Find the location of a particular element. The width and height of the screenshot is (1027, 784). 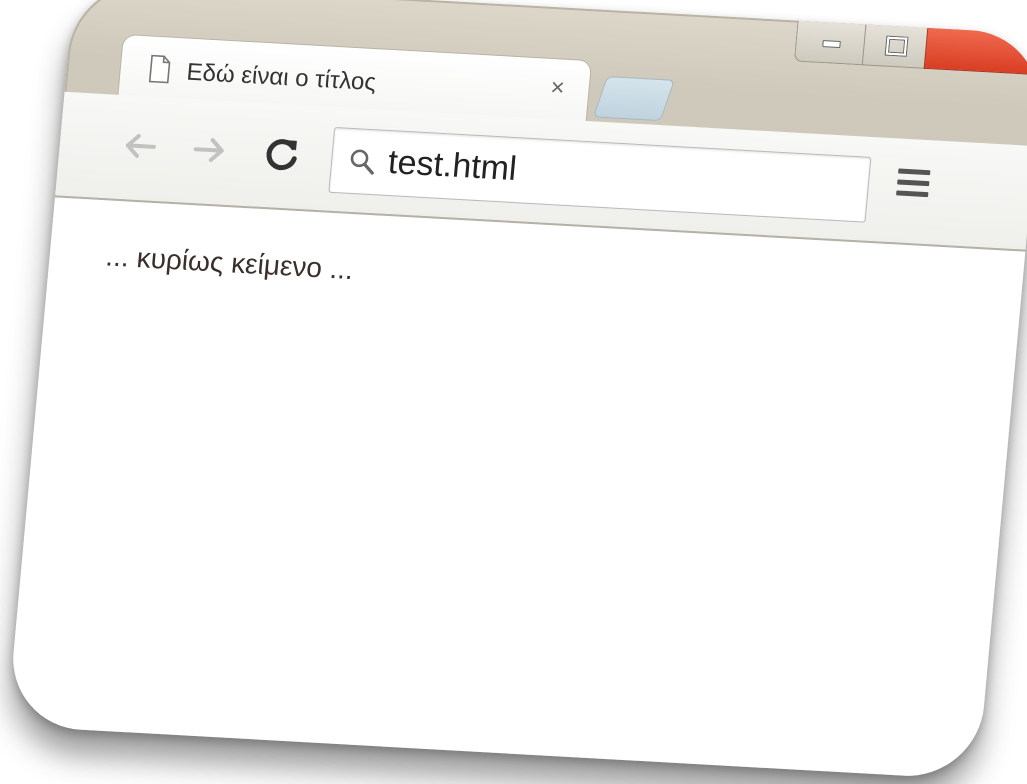

maximize-icon is located at coordinates (896, 46).